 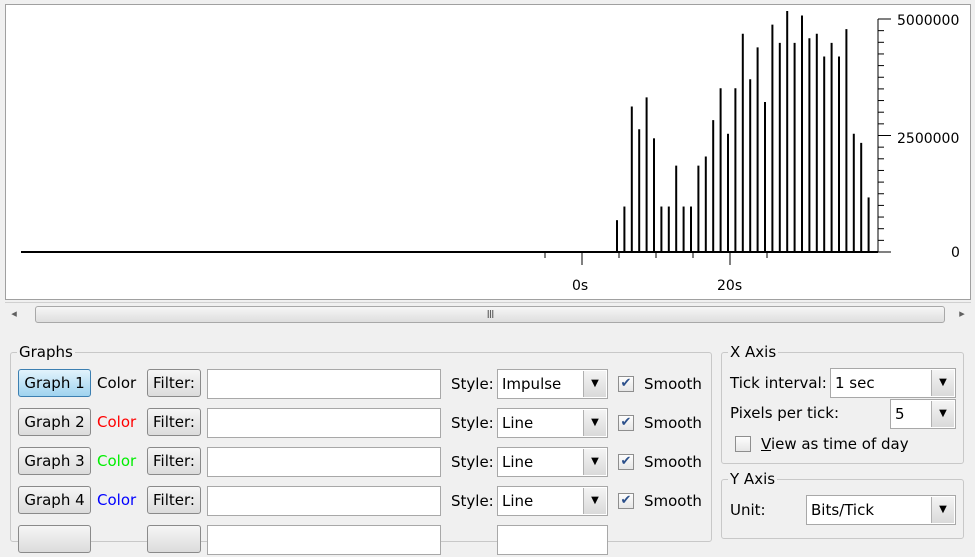 I want to click on graph-3-button: Graph 3, so click(x=54, y=461).